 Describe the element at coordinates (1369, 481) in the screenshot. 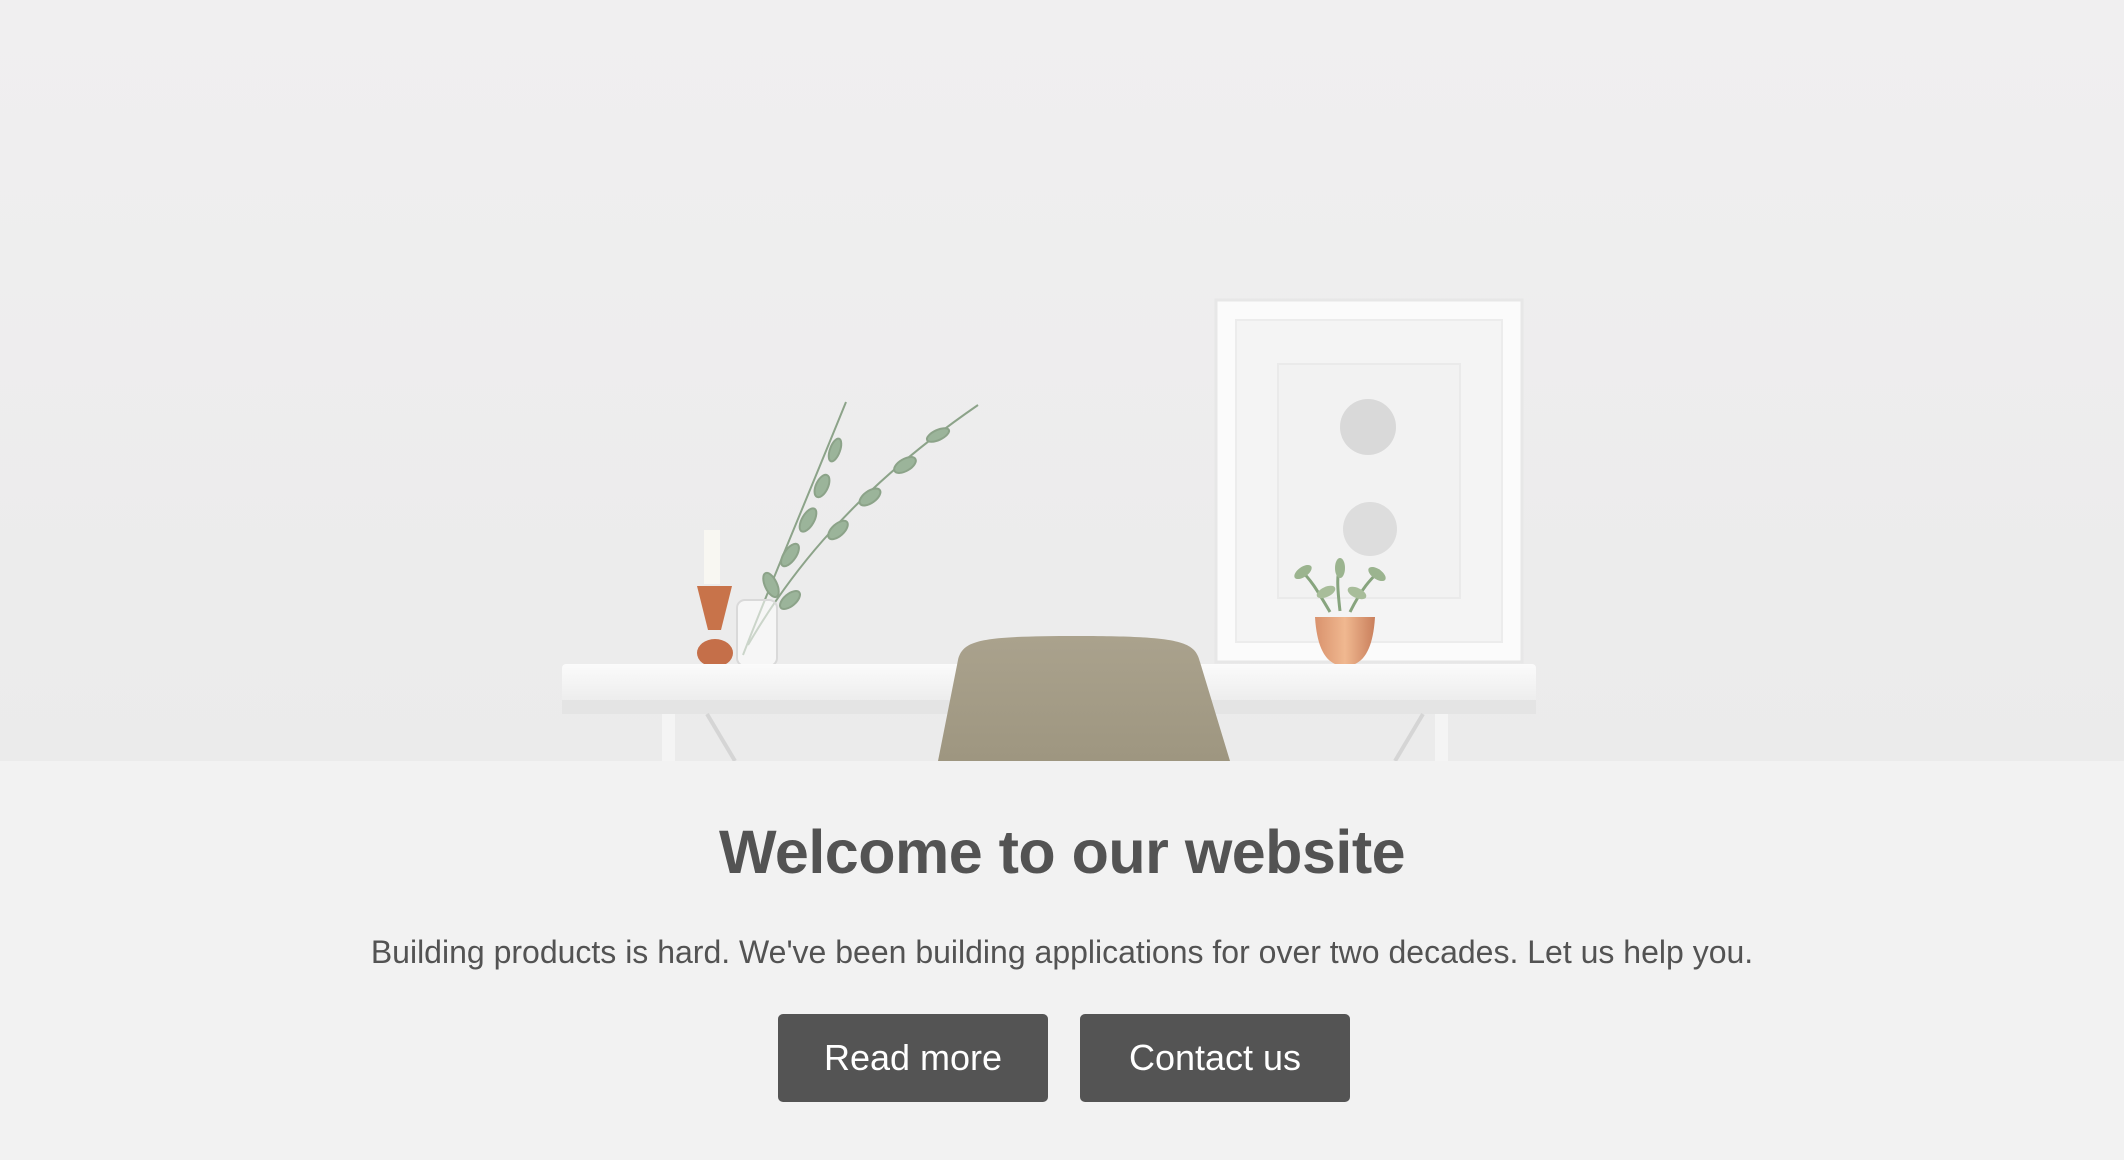

I see `picture-frame` at that location.